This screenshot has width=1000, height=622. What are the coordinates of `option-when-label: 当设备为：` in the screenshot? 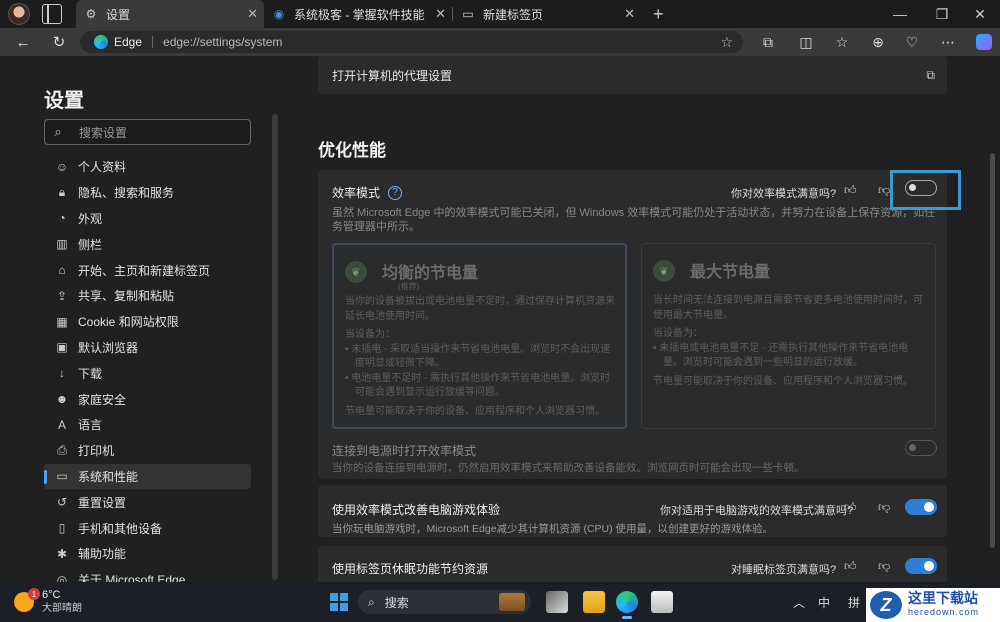 It's located at (678, 333).